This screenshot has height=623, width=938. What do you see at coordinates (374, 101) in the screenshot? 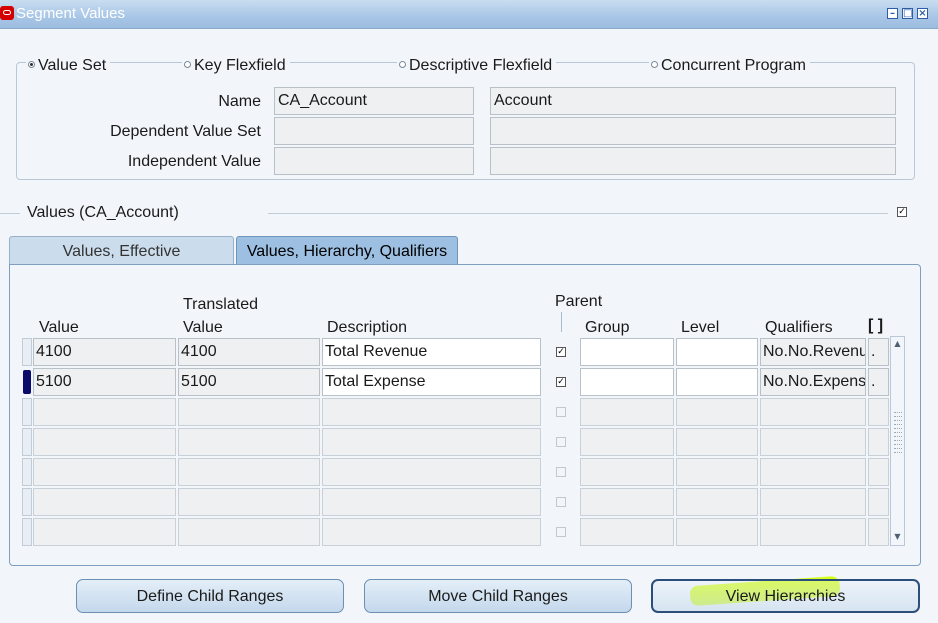
I see `name-field: CA_Account` at bounding box center [374, 101].